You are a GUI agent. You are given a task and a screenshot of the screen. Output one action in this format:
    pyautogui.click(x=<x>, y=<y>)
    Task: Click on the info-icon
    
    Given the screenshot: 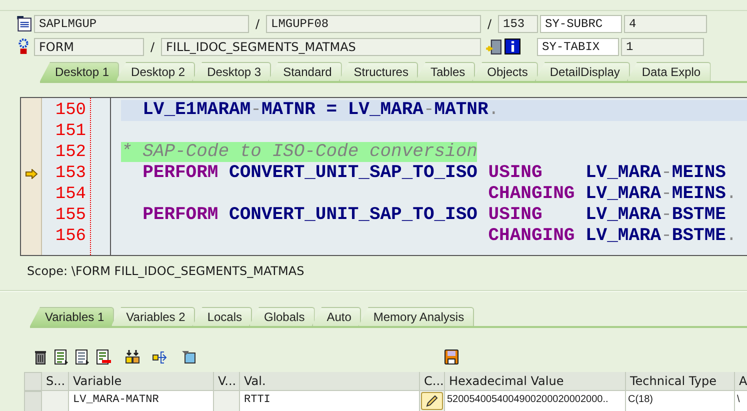 What is the action you would take?
    pyautogui.click(x=512, y=46)
    